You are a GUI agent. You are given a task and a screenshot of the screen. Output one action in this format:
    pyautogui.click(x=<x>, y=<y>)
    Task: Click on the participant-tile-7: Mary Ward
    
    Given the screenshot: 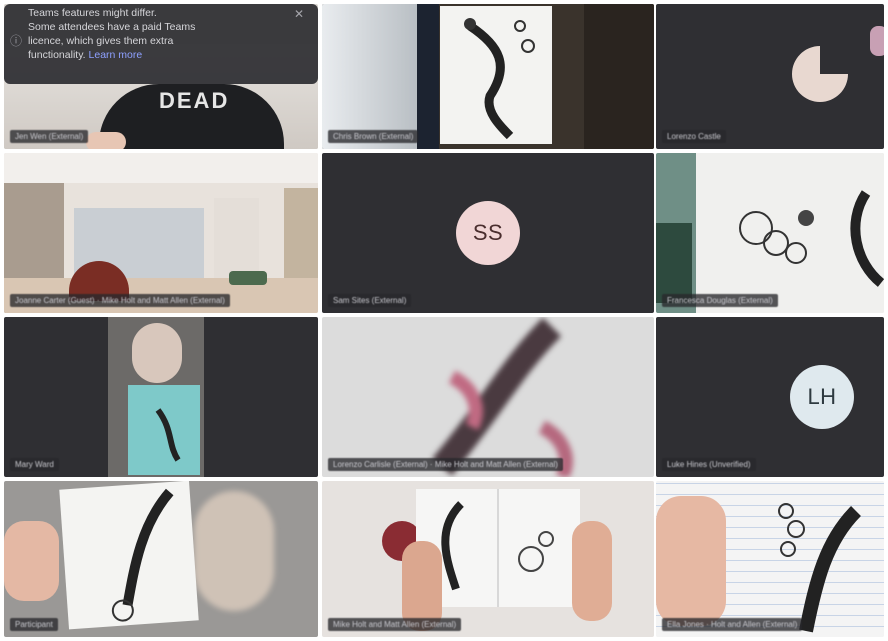 What is the action you would take?
    pyautogui.click(x=161, y=397)
    